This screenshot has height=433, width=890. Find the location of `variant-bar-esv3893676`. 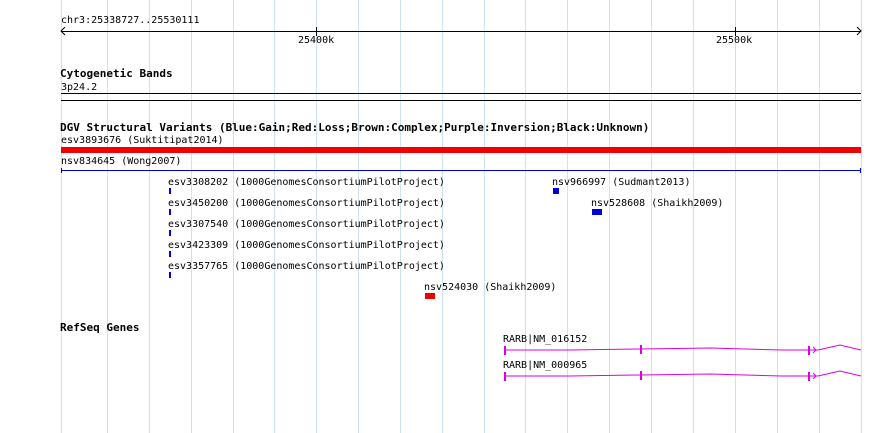

variant-bar-esv3893676 is located at coordinates (461, 150).